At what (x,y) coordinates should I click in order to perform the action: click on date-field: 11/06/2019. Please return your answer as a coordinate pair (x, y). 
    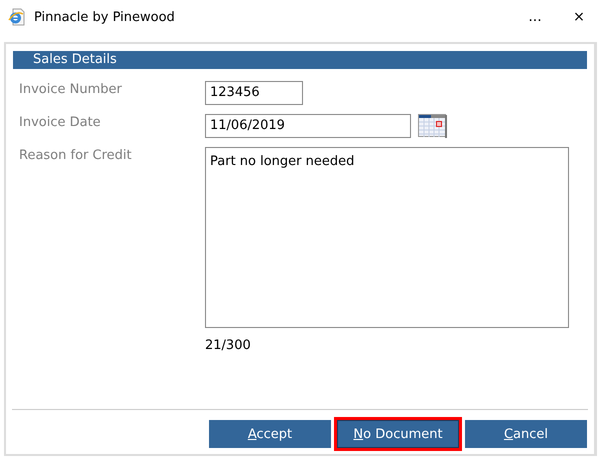
    Looking at the image, I should click on (308, 126).